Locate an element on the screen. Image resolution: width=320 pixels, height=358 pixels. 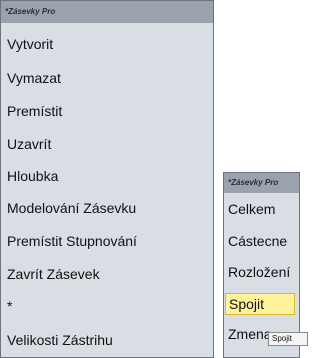
menu-item-premistit-stupnovani: Premístit Stupnování is located at coordinates (107, 241).